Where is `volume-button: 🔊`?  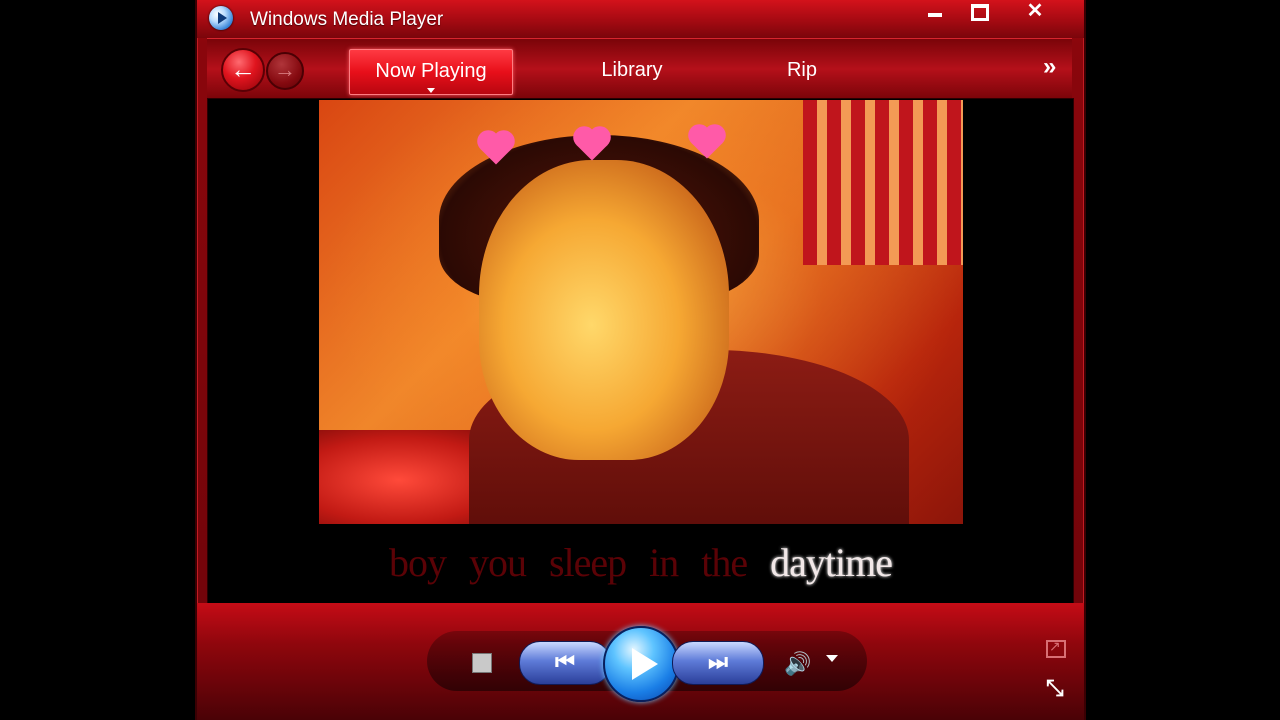
volume-button: 🔊 is located at coordinates (797, 664).